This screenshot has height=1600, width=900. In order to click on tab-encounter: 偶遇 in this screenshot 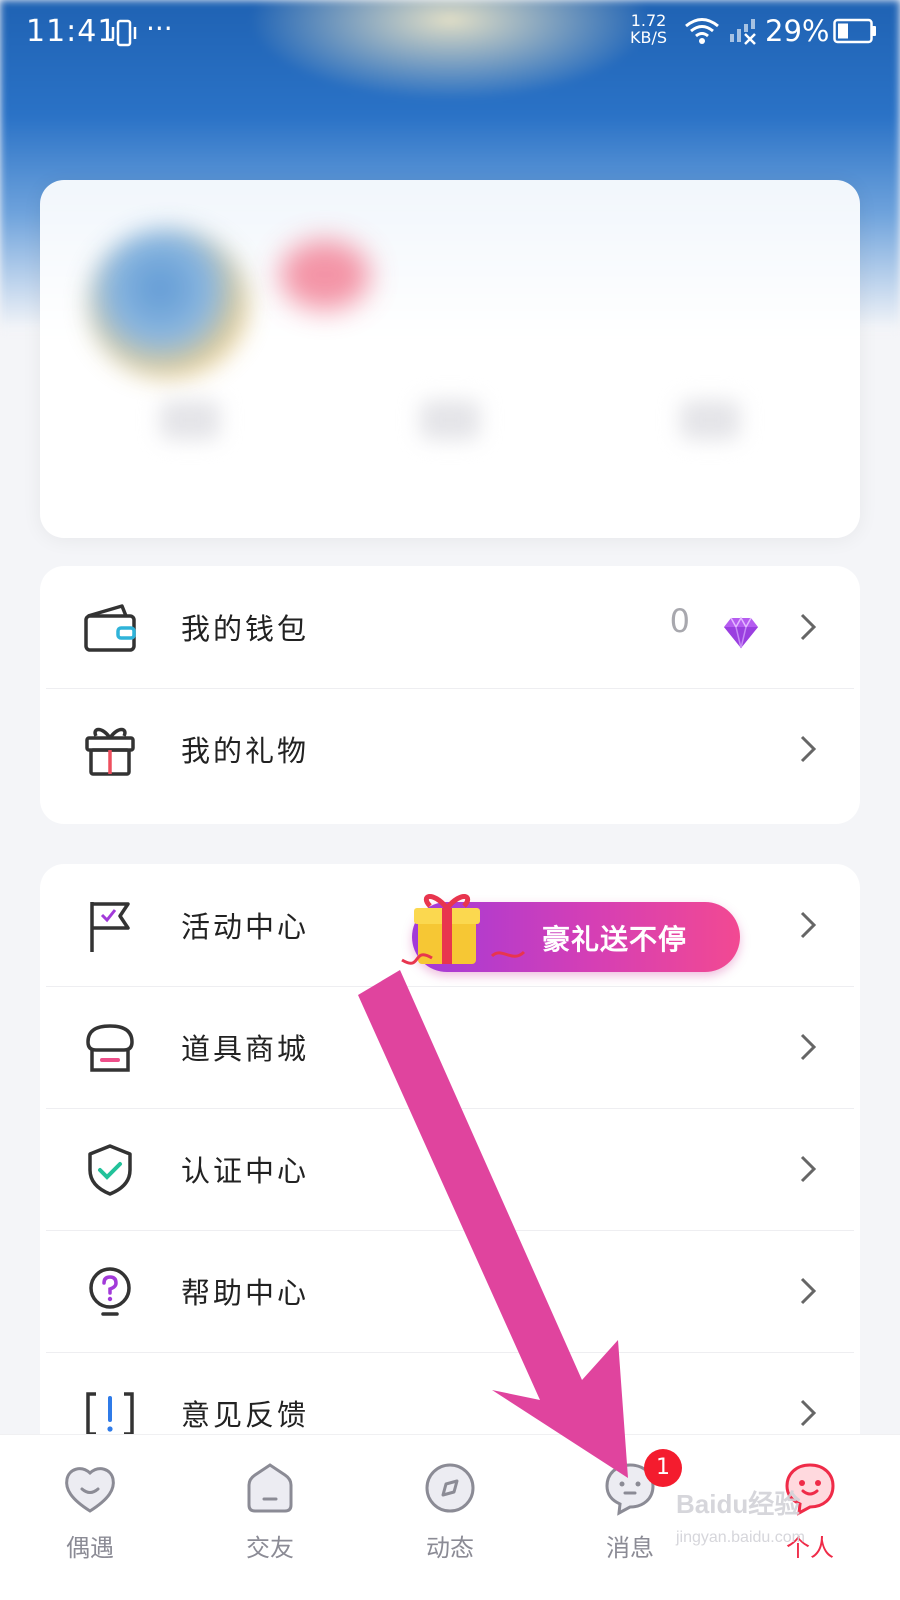, I will do `click(90, 1517)`.